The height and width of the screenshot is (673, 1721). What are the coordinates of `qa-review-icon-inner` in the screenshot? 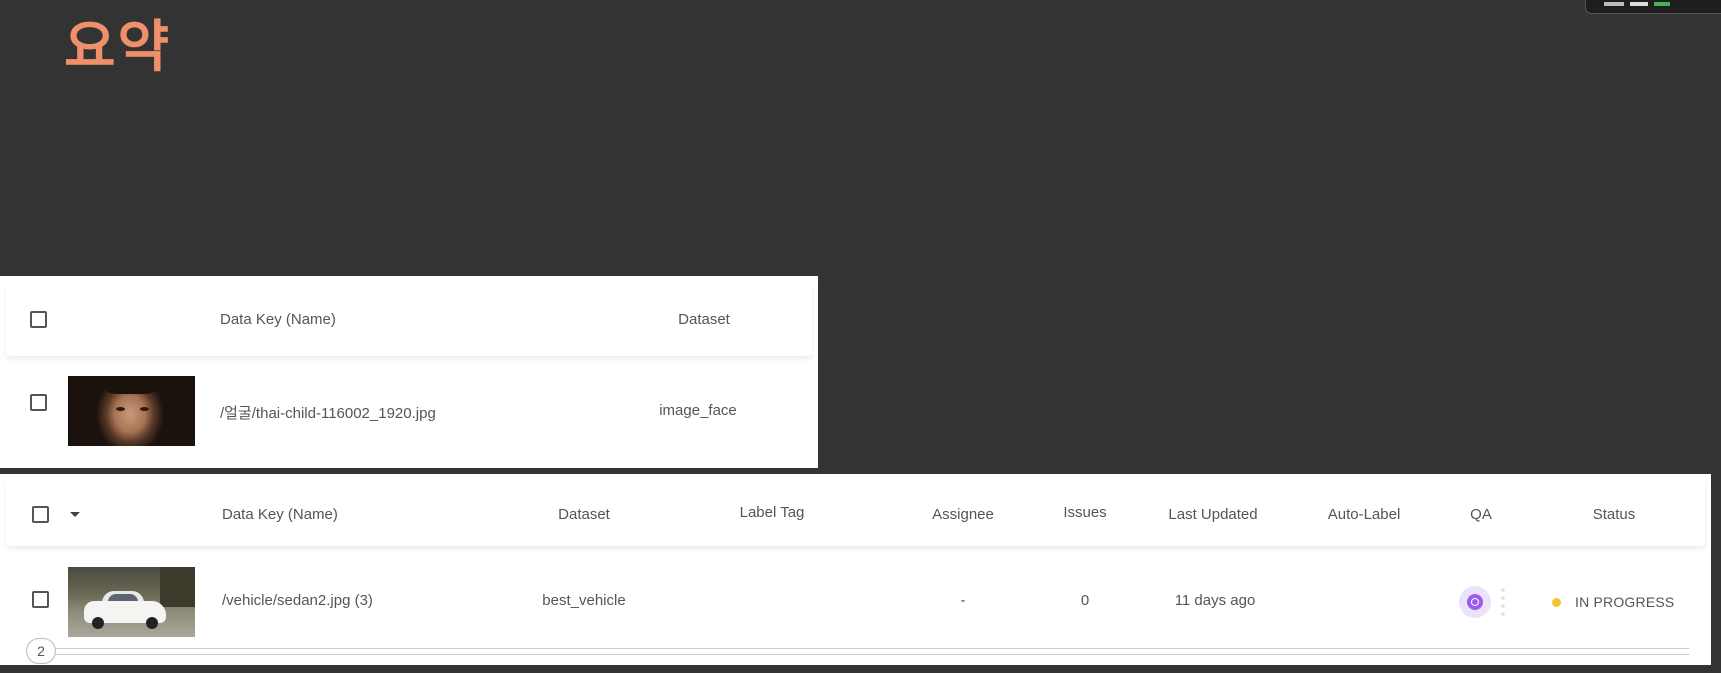 It's located at (1475, 602).